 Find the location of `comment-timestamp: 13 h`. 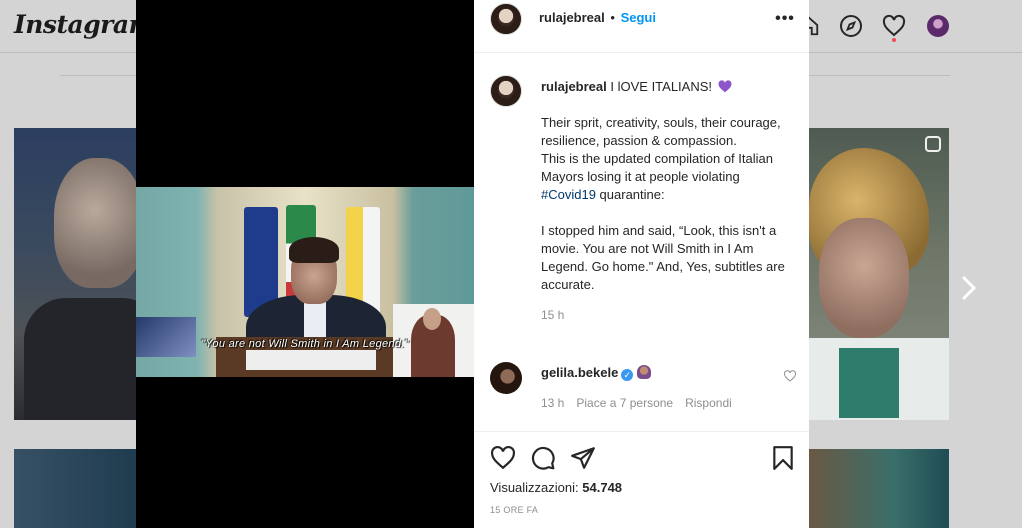

comment-timestamp: 13 h is located at coordinates (552, 403).